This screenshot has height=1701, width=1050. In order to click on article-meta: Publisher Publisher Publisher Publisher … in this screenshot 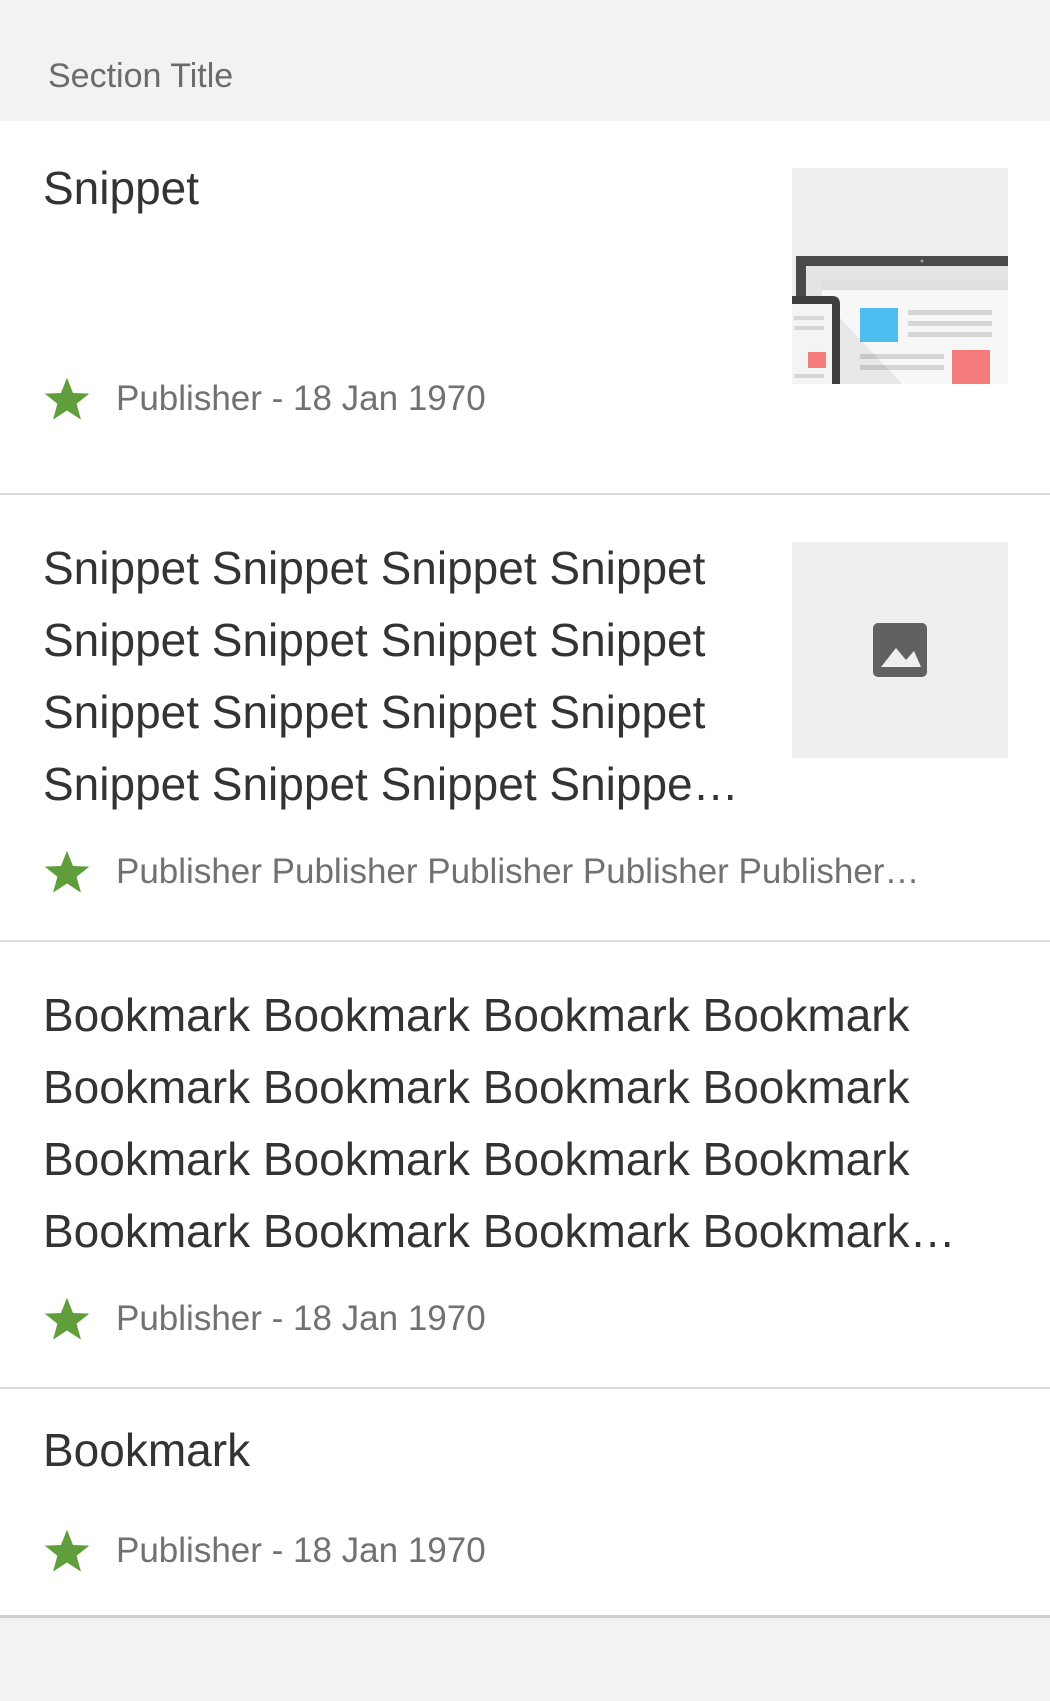, I will do `click(492, 872)`.